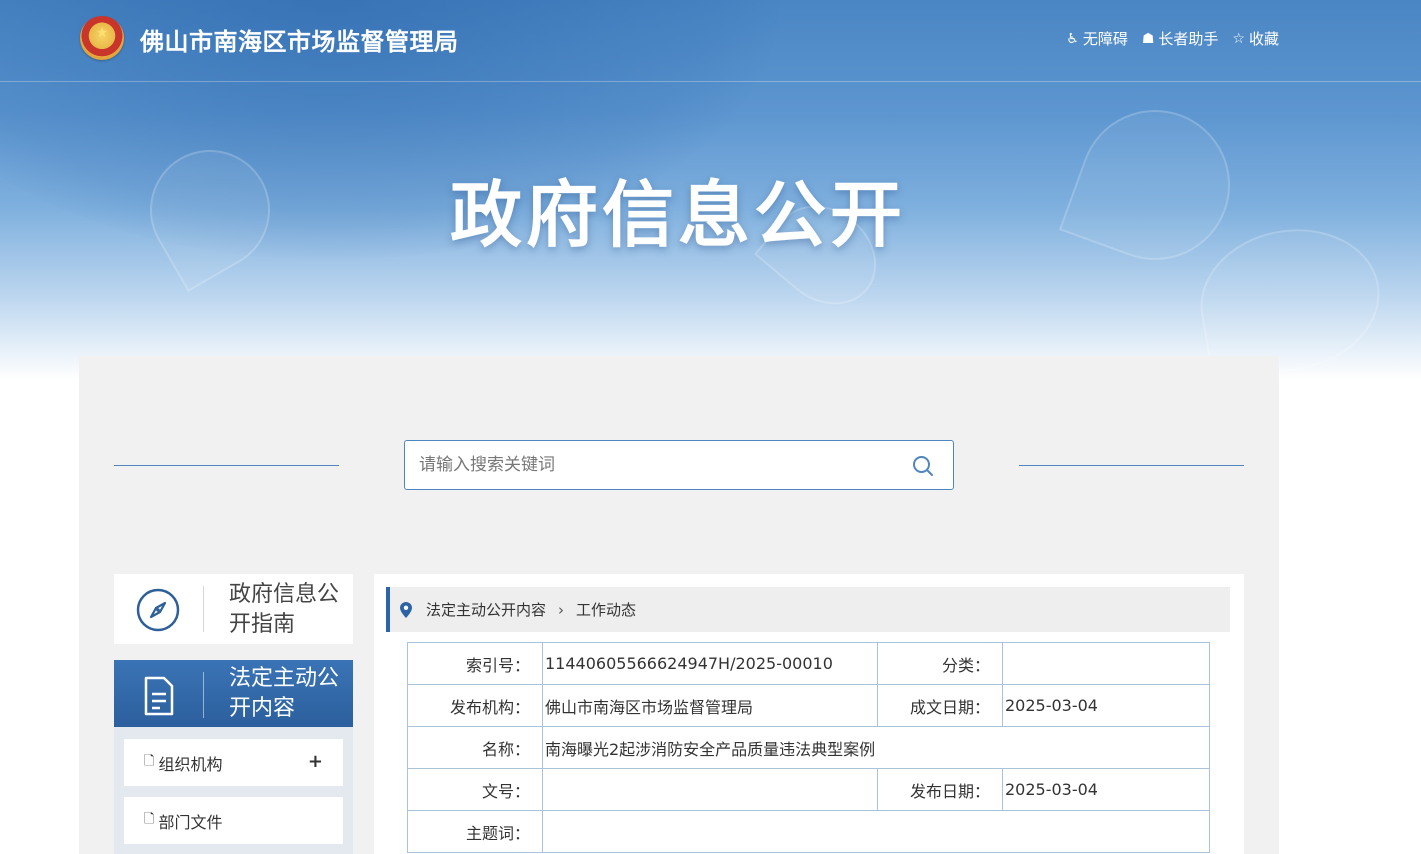 The height and width of the screenshot is (854, 1421). What do you see at coordinates (486, 609) in the screenshot?
I see `breadcrumb-level1: 法定主动公开内容` at bounding box center [486, 609].